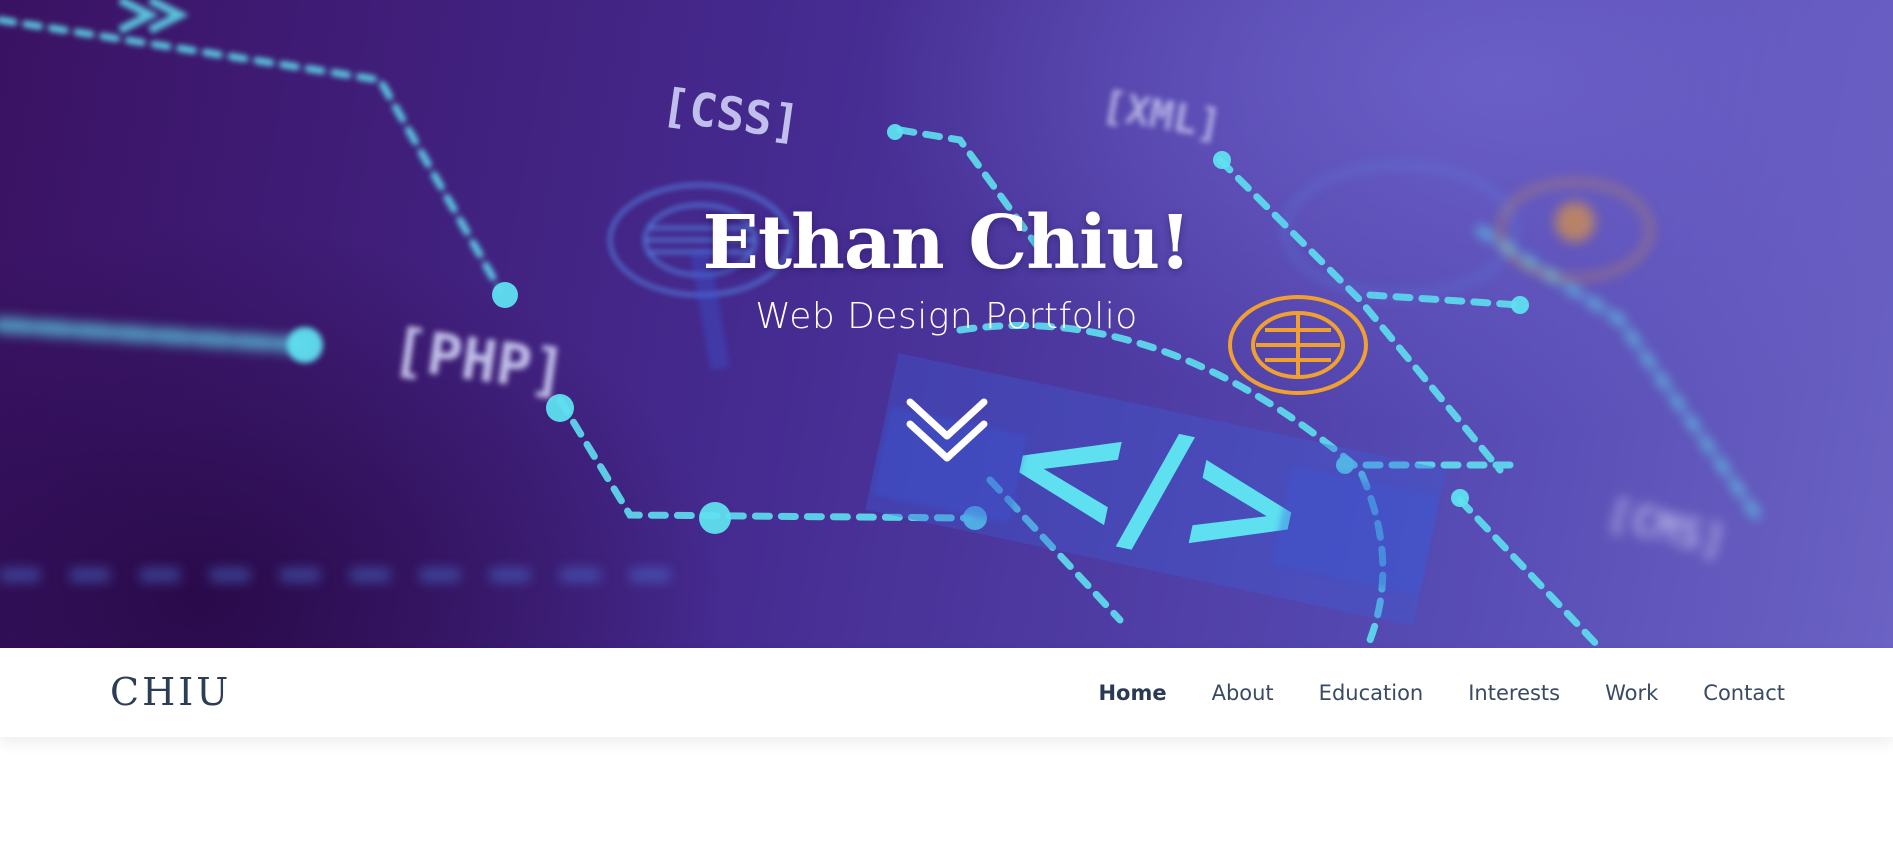  I want to click on nav-link-work: Work, so click(1631, 693).